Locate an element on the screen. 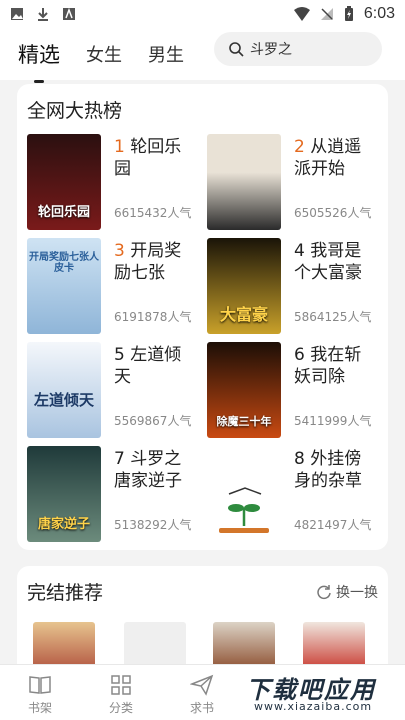 Image resolution: width=405 pixels, height=720 pixels. book-popularity: 6191878人气 is located at coordinates (153, 317).